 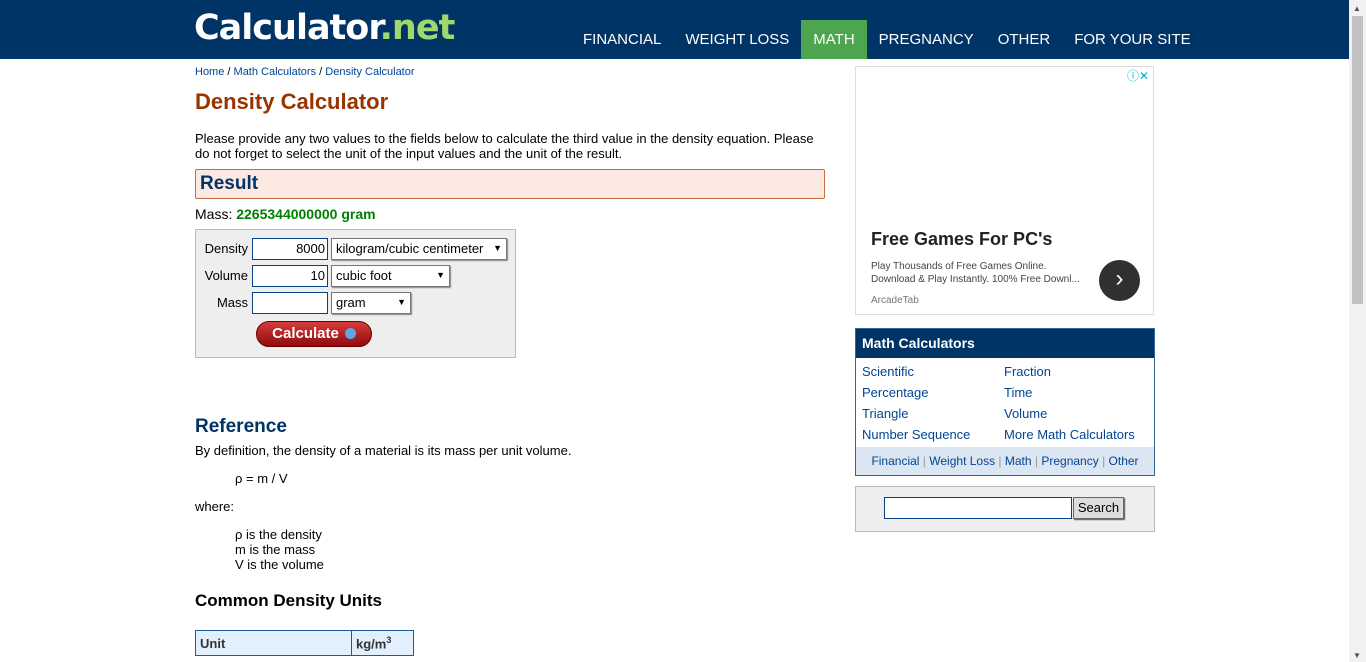 What do you see at coordinates (962, 461) in the screenshot?
I see `footer-link-weight-loss: Weight Loss` at bounding box center [962, 461].